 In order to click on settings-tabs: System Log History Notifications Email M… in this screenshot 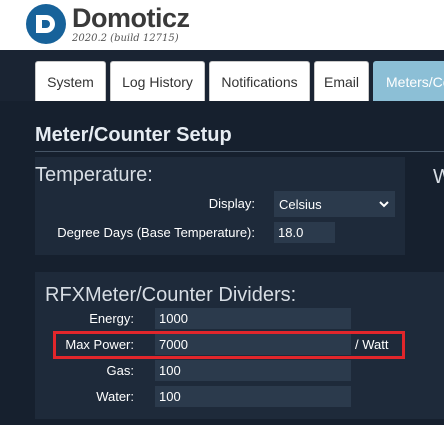, I will do `click(239, 81)`.